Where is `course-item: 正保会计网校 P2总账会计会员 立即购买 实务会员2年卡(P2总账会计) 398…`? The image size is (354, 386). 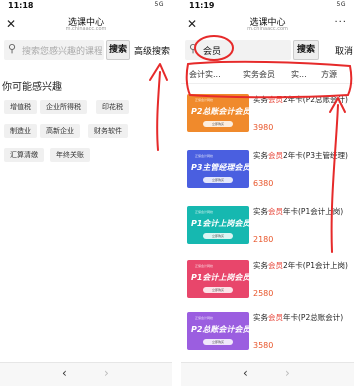
course-item: 正保会计网校 P2总账会计会员 立即购买 实务会员2年卡(P2总账会计) 398… is located at coordinates (267, 115).